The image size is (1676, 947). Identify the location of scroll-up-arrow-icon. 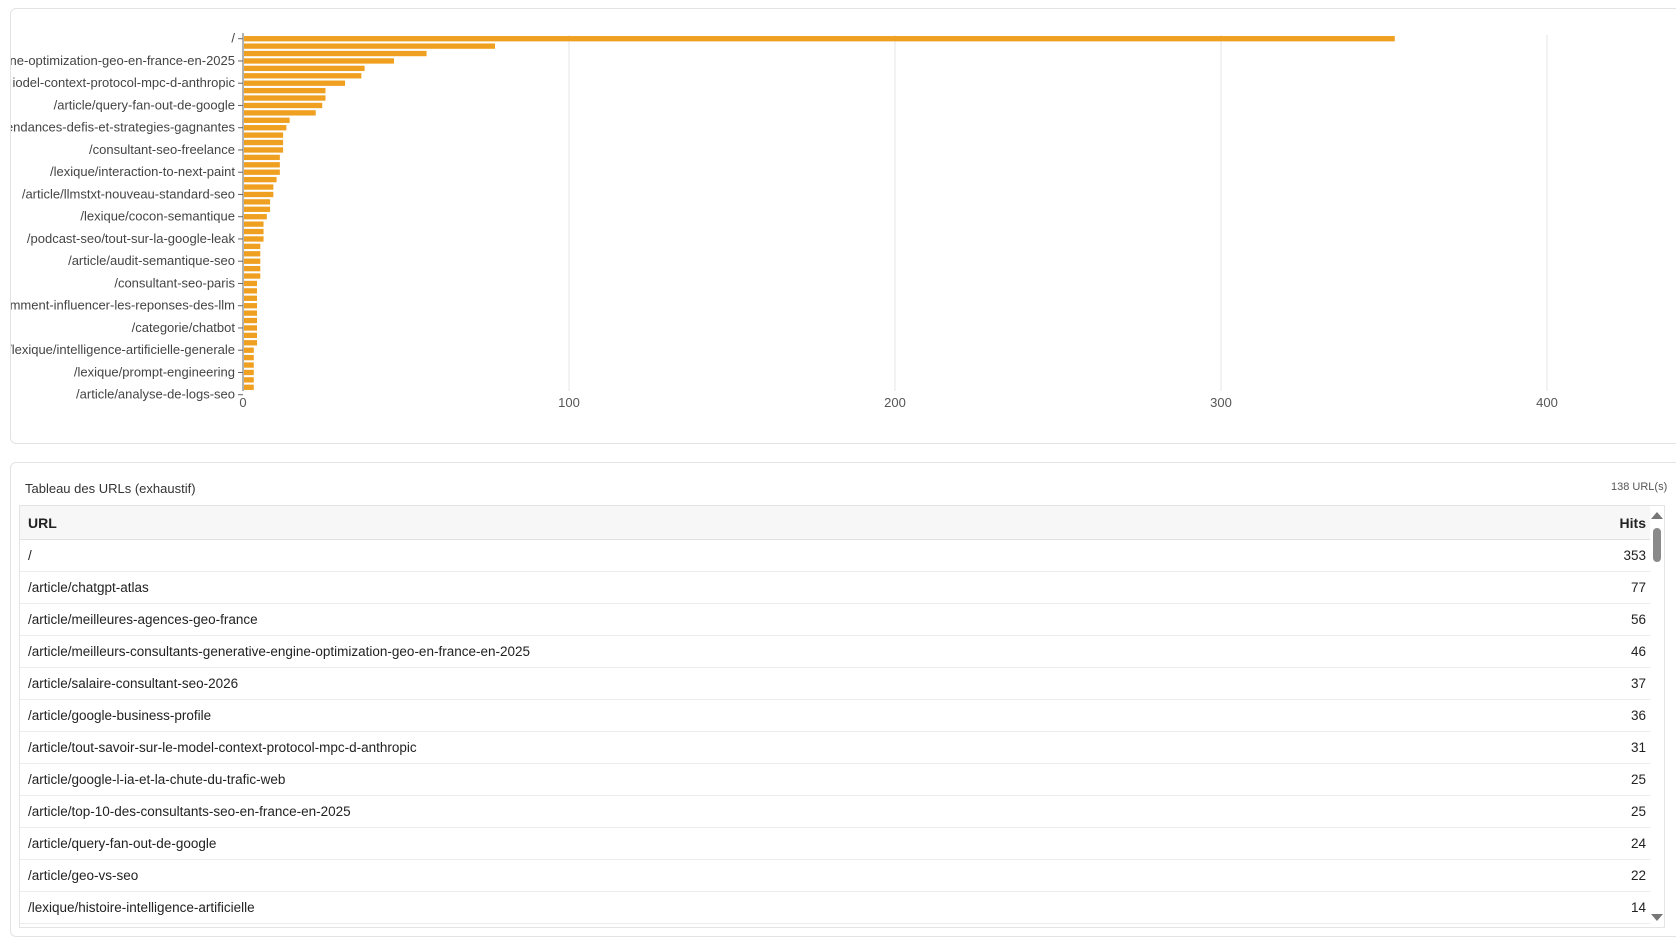
(1657, 515).